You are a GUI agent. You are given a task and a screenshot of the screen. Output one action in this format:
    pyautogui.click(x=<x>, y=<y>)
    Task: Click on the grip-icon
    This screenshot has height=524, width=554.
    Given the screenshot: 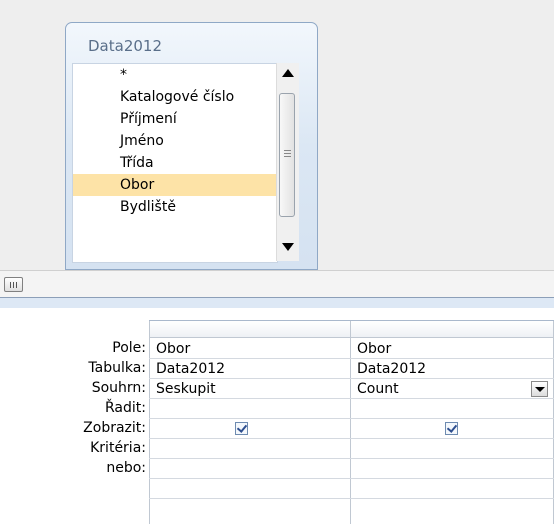 What is the action you would take?
    pyautogui.click(x=13, y=284)
    